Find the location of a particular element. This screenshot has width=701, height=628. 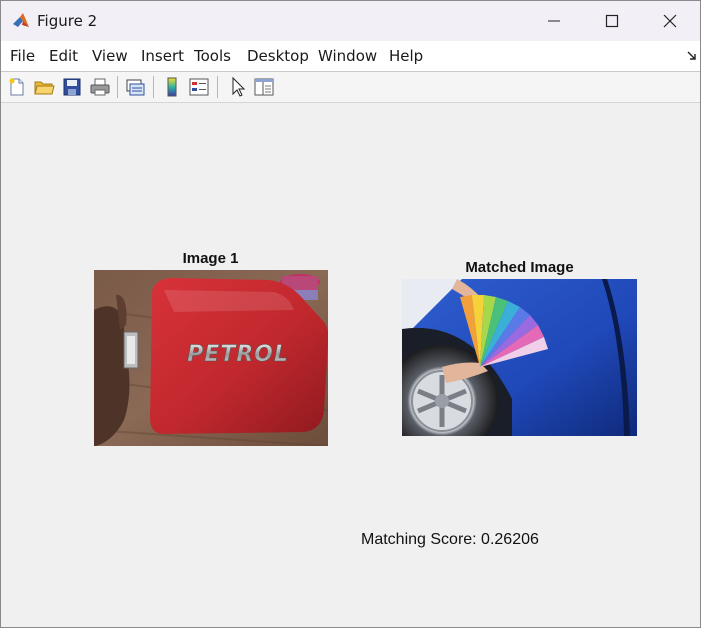

maximize-icon is located at coordinates (612, 21).